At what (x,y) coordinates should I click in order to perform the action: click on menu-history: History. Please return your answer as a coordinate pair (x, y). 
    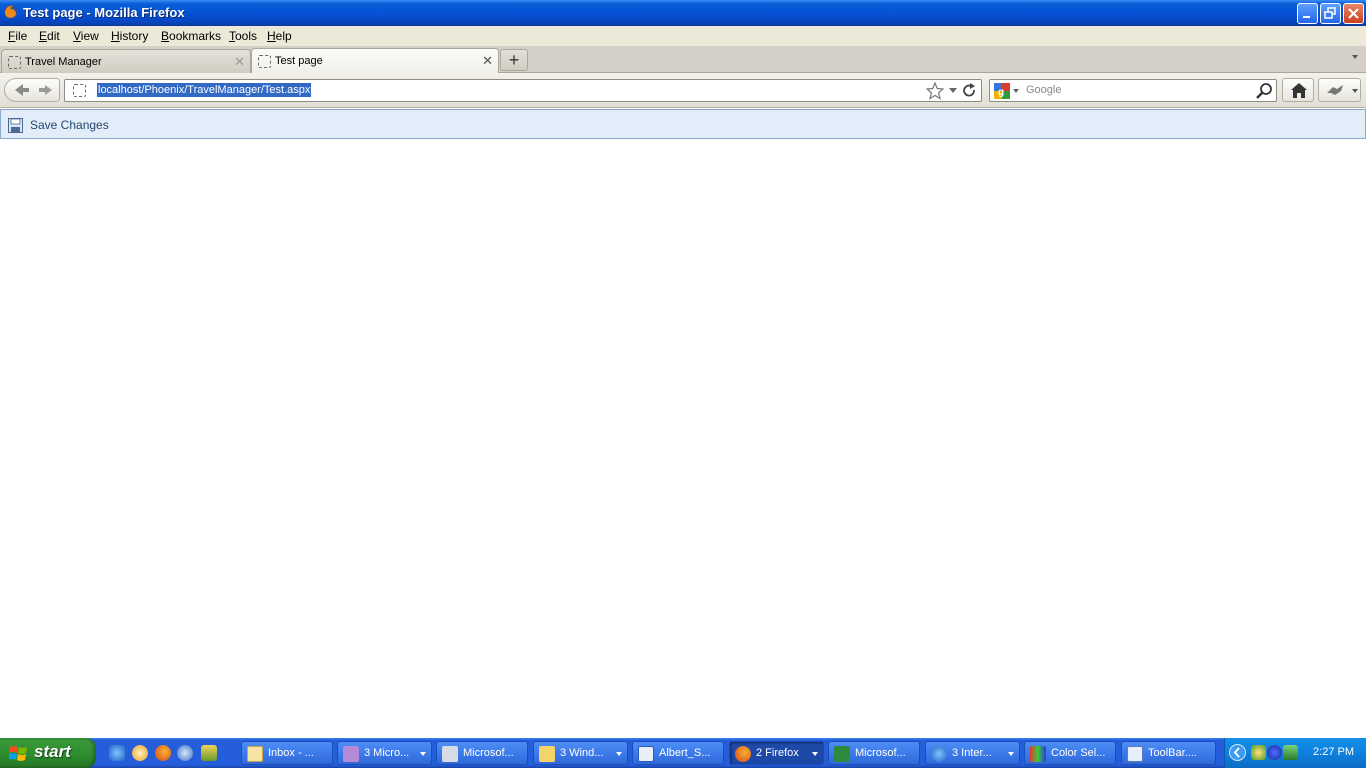
    Looking at the image, I should click on (129, 36).